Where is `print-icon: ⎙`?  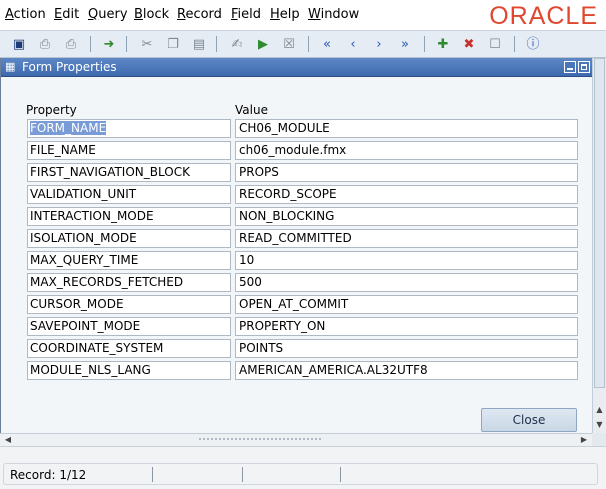
print-icon: ⎙ is located at coordinates (45, 44).